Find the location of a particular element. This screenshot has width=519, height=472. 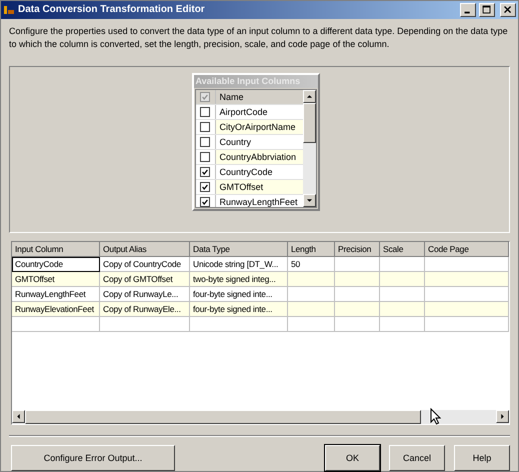

column-name: RunwayLengthFeet is located at coordinates (258, 202).